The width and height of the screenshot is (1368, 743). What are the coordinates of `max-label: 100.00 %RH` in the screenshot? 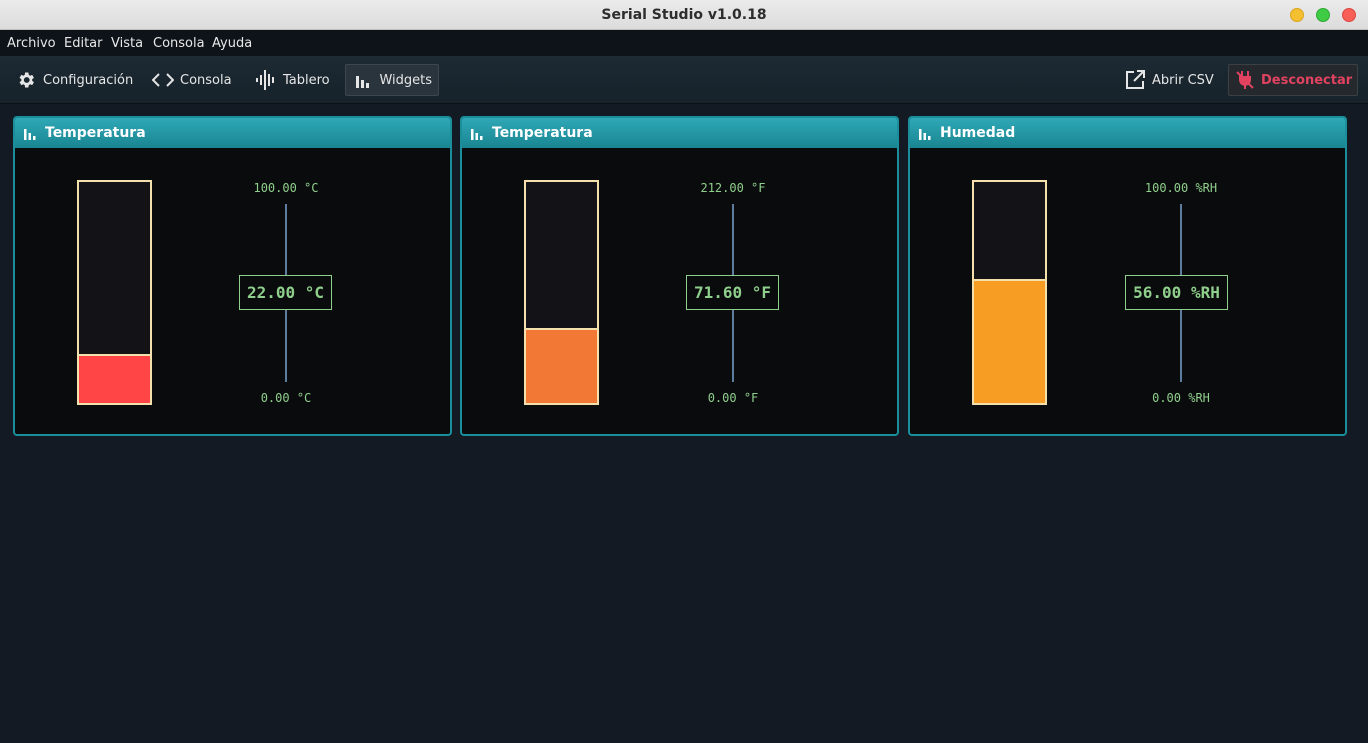 It's located at (1181, 188).